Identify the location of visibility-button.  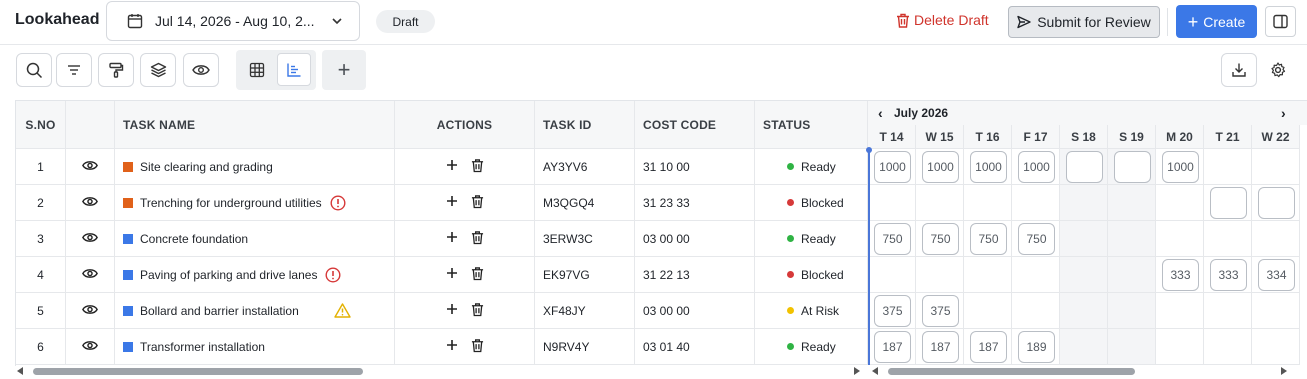
(201, 70).